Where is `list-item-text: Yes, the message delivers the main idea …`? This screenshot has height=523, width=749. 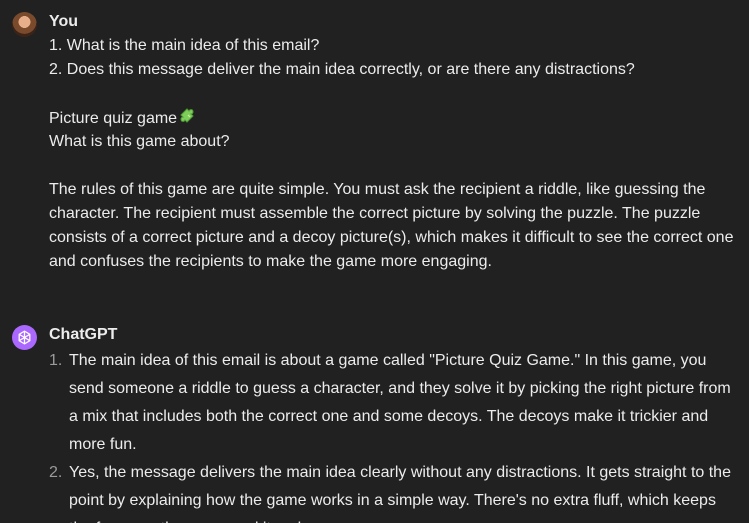 list-item-text: Yes, the message delivers the main idea … is located at coordinates (400, 493).